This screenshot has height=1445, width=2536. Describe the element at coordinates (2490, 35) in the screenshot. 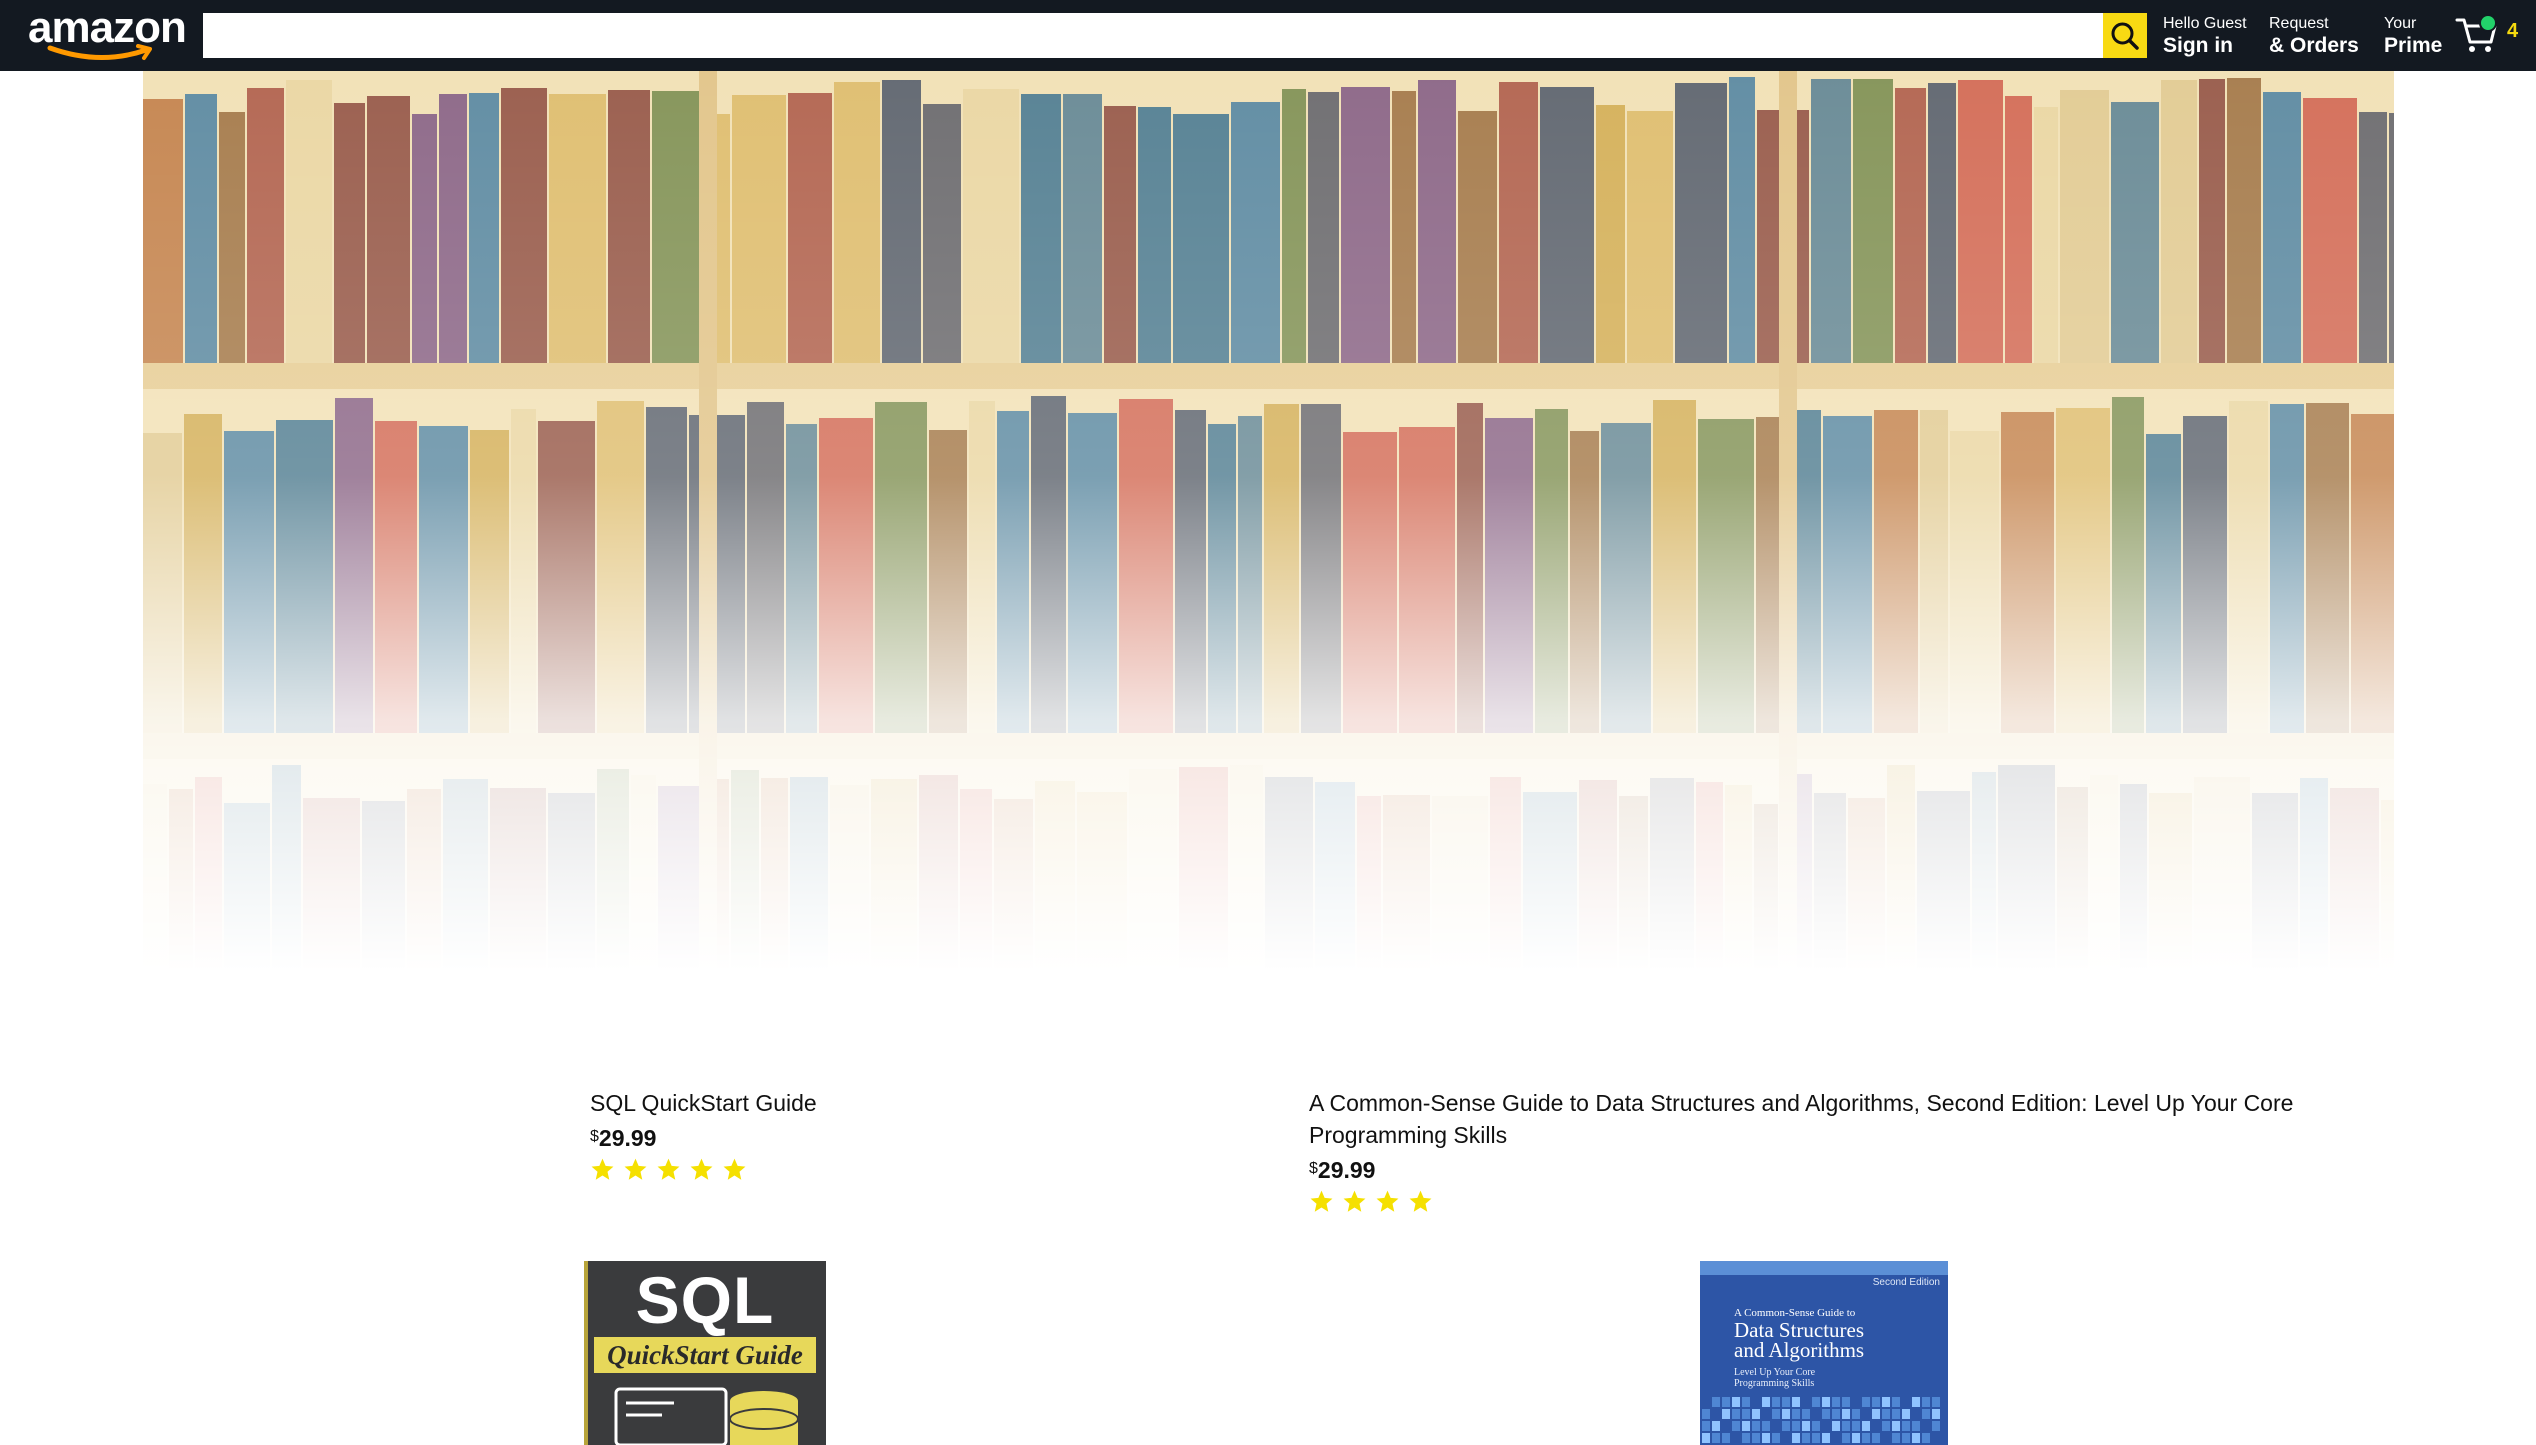

I see `cart-button: 4` at that location.